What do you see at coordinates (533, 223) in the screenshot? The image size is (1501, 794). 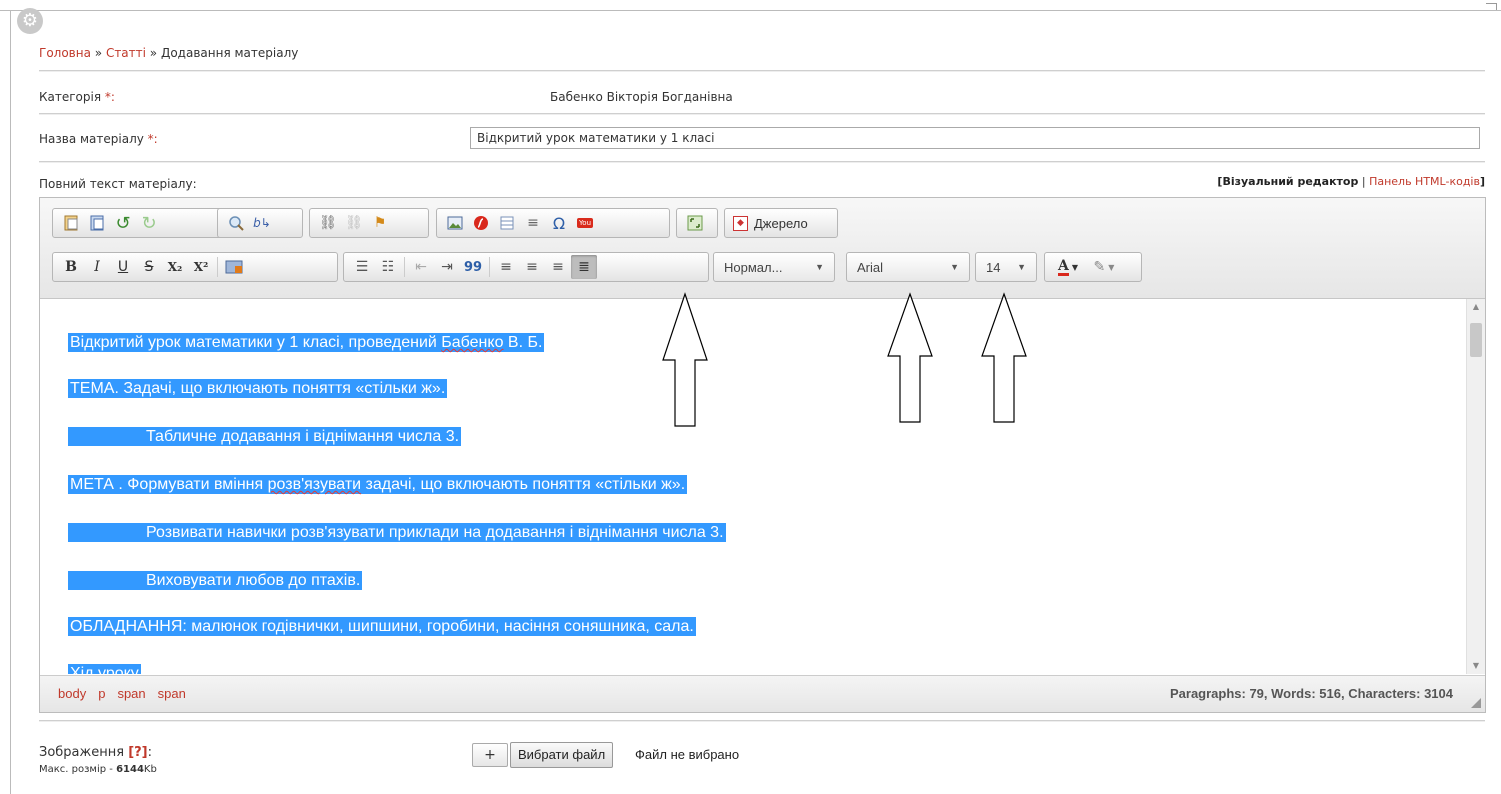 I see `horizontal-rule-icon: ≡` at bounding box center [533, 223].